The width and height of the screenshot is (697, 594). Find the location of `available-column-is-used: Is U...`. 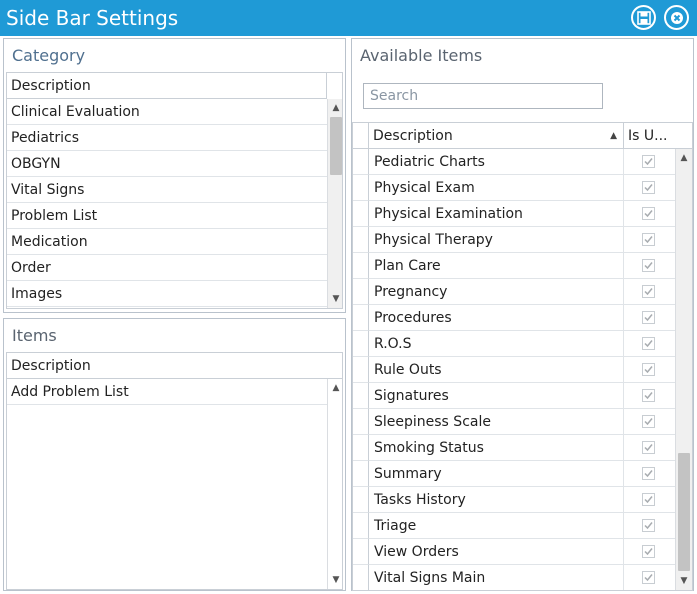

available-column-is-used: Is U... is located at coordinates (658, 136).